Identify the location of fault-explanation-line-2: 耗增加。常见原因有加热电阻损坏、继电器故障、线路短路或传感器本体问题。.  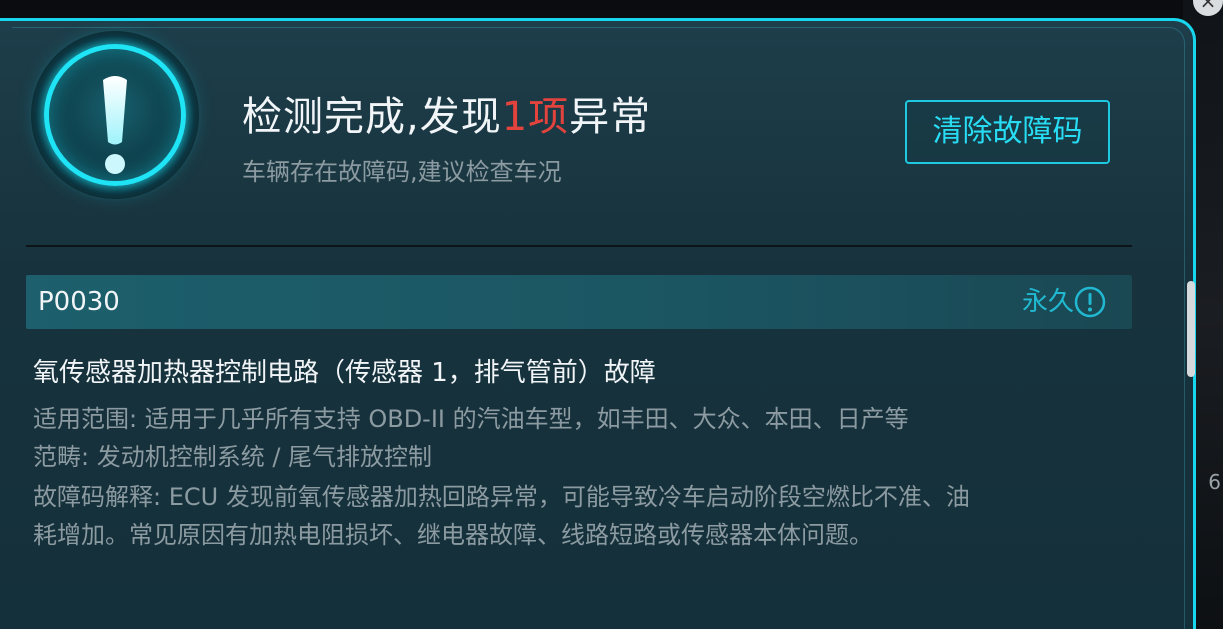
(453, 535).